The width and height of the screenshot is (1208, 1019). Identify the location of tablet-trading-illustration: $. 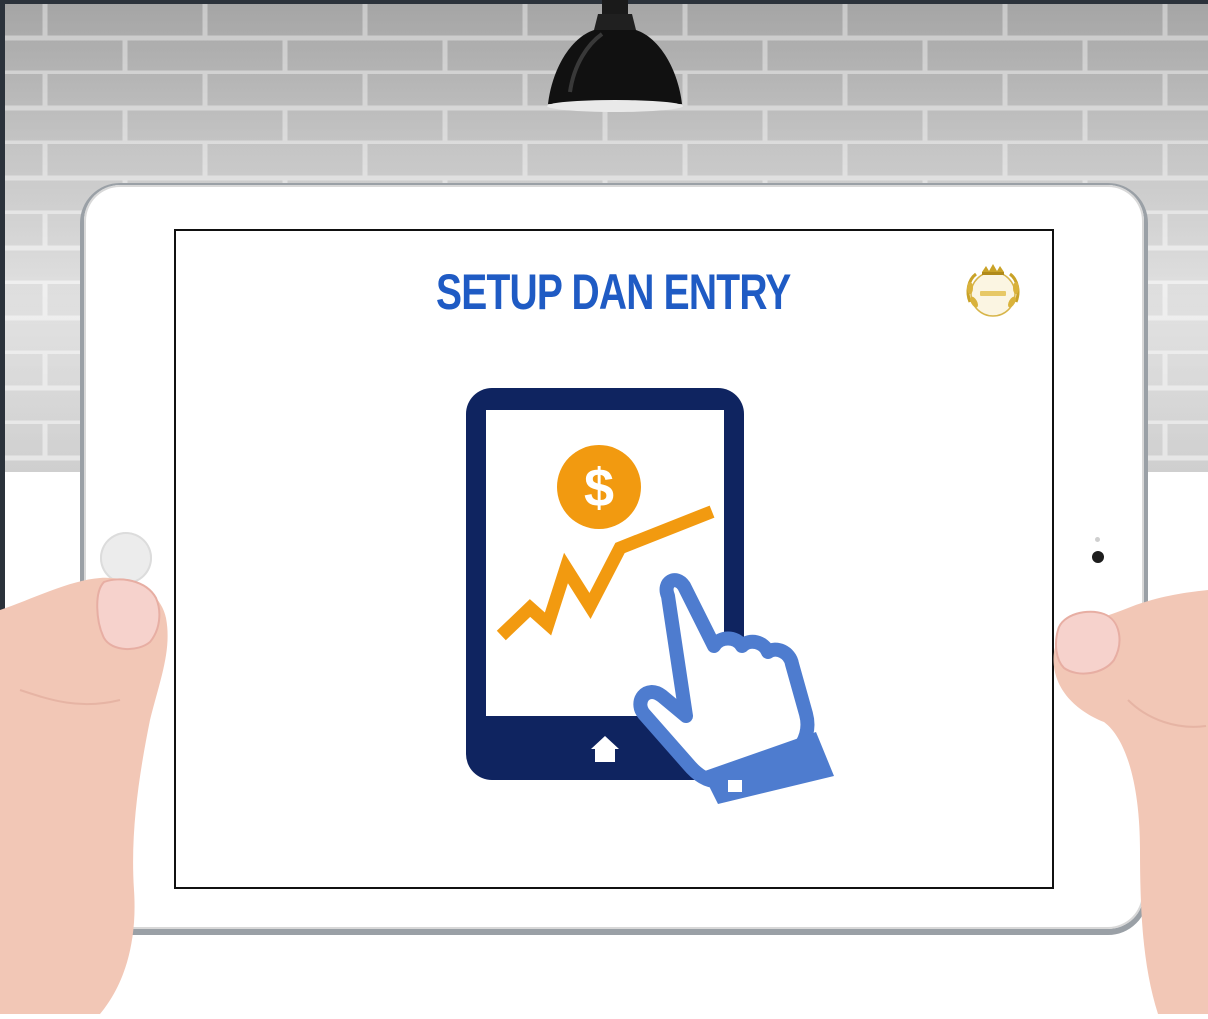
(653, 596).